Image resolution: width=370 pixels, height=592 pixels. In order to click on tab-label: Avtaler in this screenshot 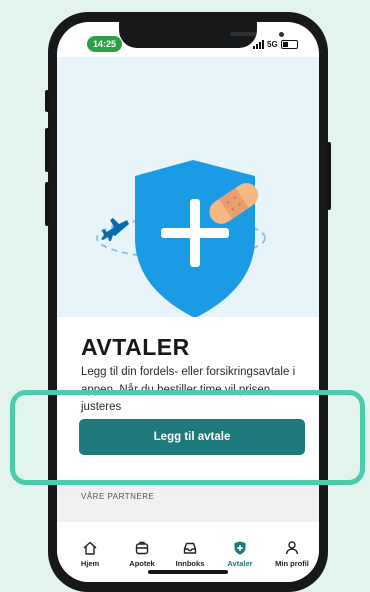, I will do `click(240, 563)`.